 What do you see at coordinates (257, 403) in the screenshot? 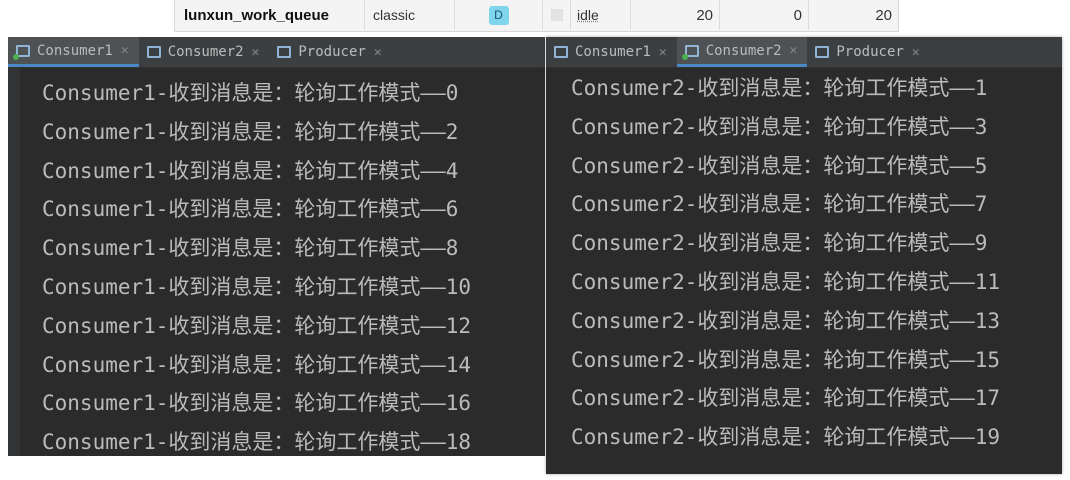
I see `console-line: Consumer1-收到消息是：轮询工作模式——16` at bounding box center [257, 403].